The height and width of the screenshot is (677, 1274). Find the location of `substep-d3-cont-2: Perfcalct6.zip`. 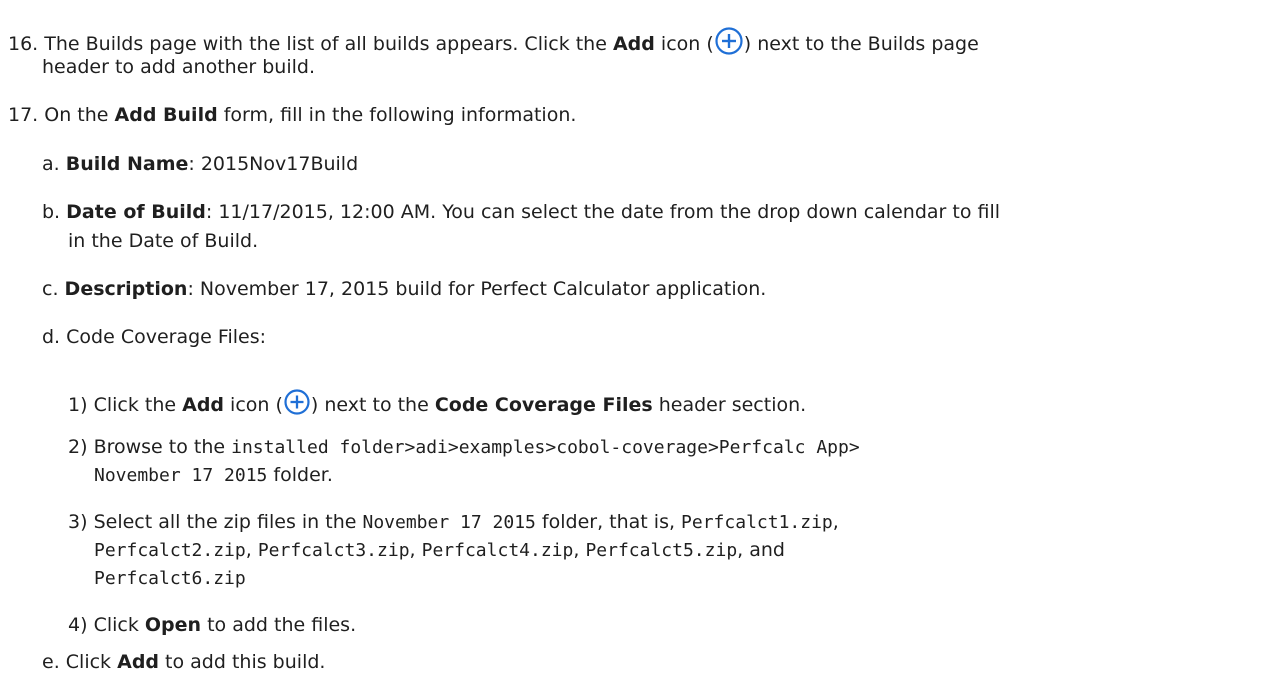

substep-d3-cont-2: Perfcalct6.zip is located at coordinates (170, 578).